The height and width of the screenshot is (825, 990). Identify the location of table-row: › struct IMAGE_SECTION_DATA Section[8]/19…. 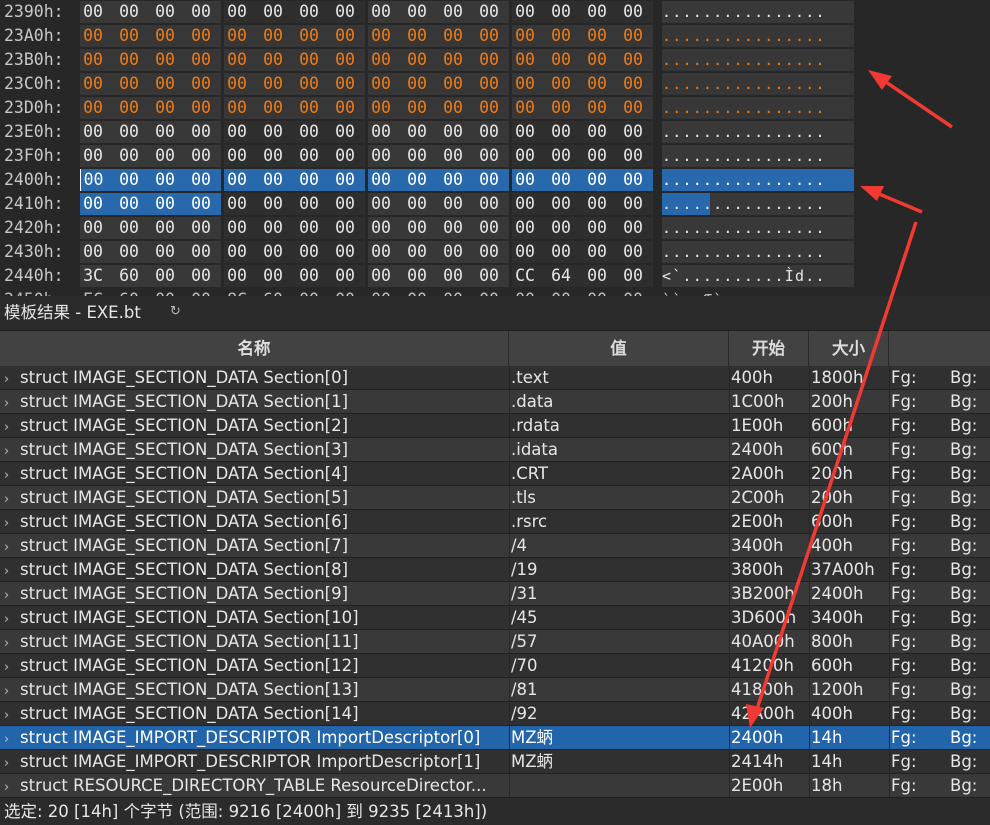
(495, 570).